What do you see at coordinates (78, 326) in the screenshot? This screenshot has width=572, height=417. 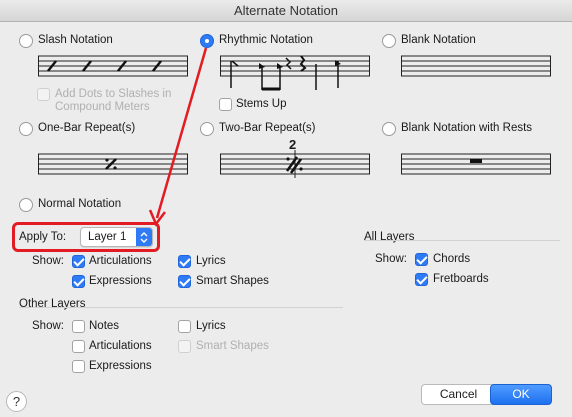 I see `other-notes-checkbox` at bounding box center [78, 326].